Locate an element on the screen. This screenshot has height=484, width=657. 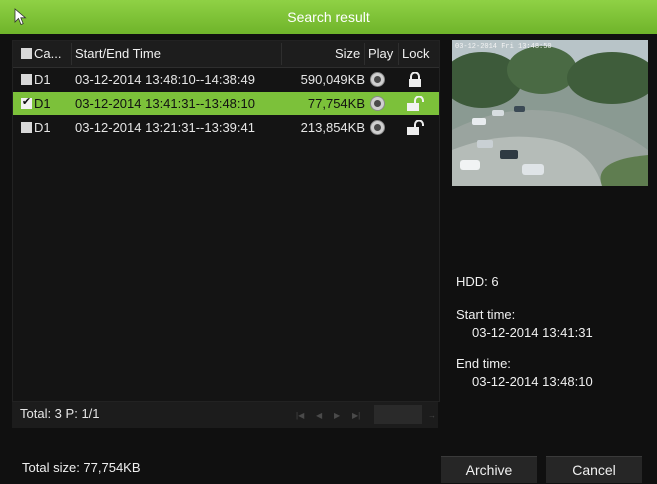
lock-closed-icon is located at coordinates (415, 80).